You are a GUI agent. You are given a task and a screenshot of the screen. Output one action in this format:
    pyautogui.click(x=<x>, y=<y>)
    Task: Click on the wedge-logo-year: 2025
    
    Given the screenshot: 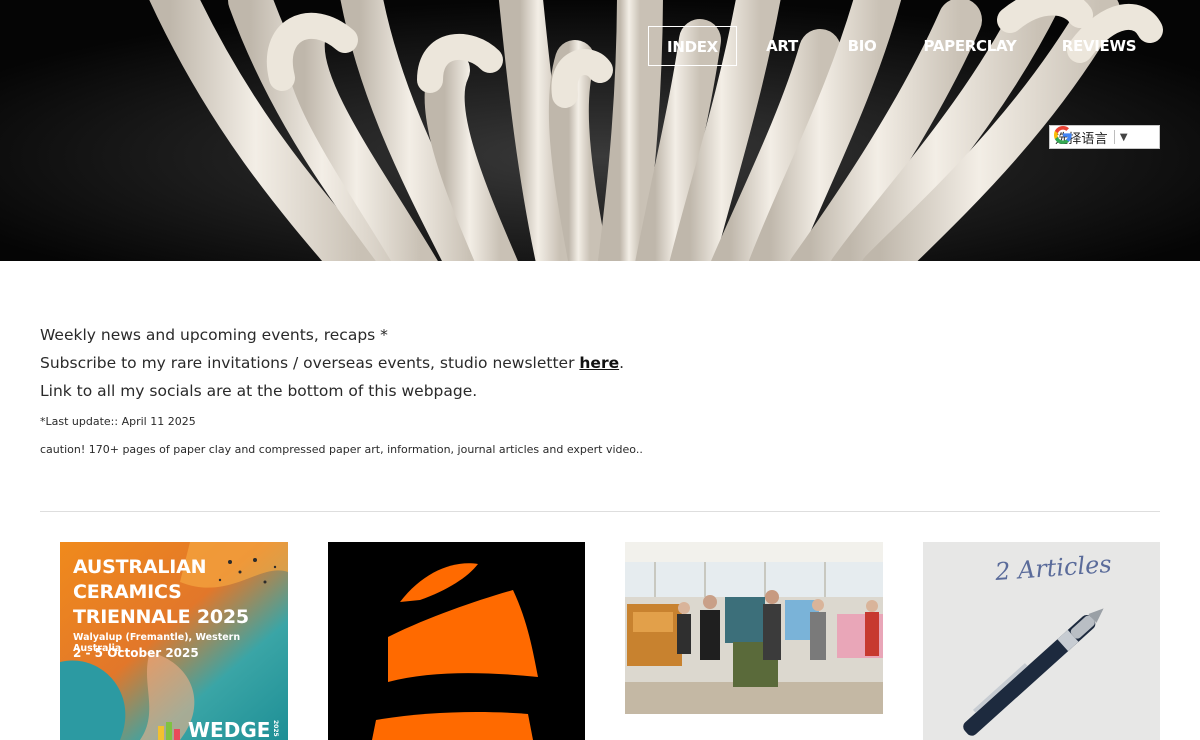 What is the action you would take?
    pyautogui.click(x=275, y=728)
    